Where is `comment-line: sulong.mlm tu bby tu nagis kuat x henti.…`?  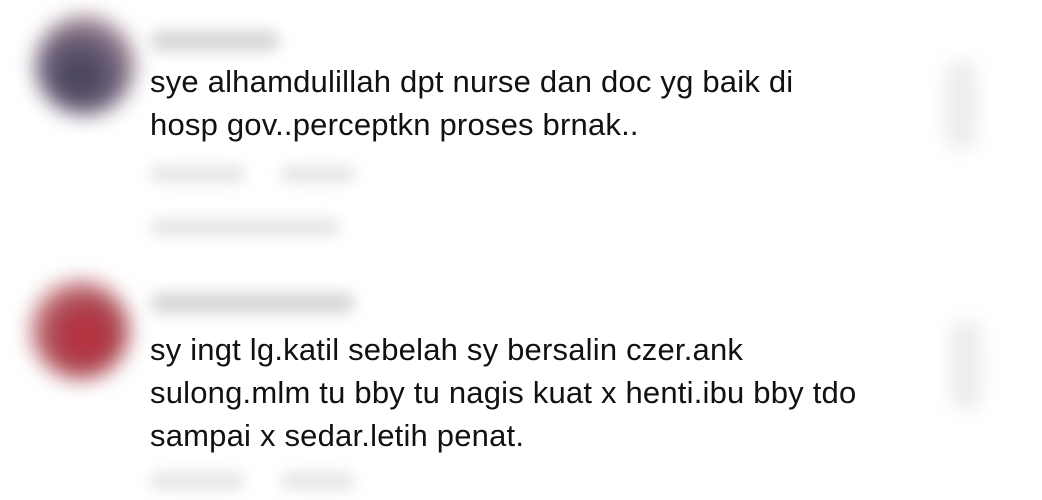
comment-line: sulong.mlm tu bby tu nagis kuat x henti.… is located at coordinates (503, 392).